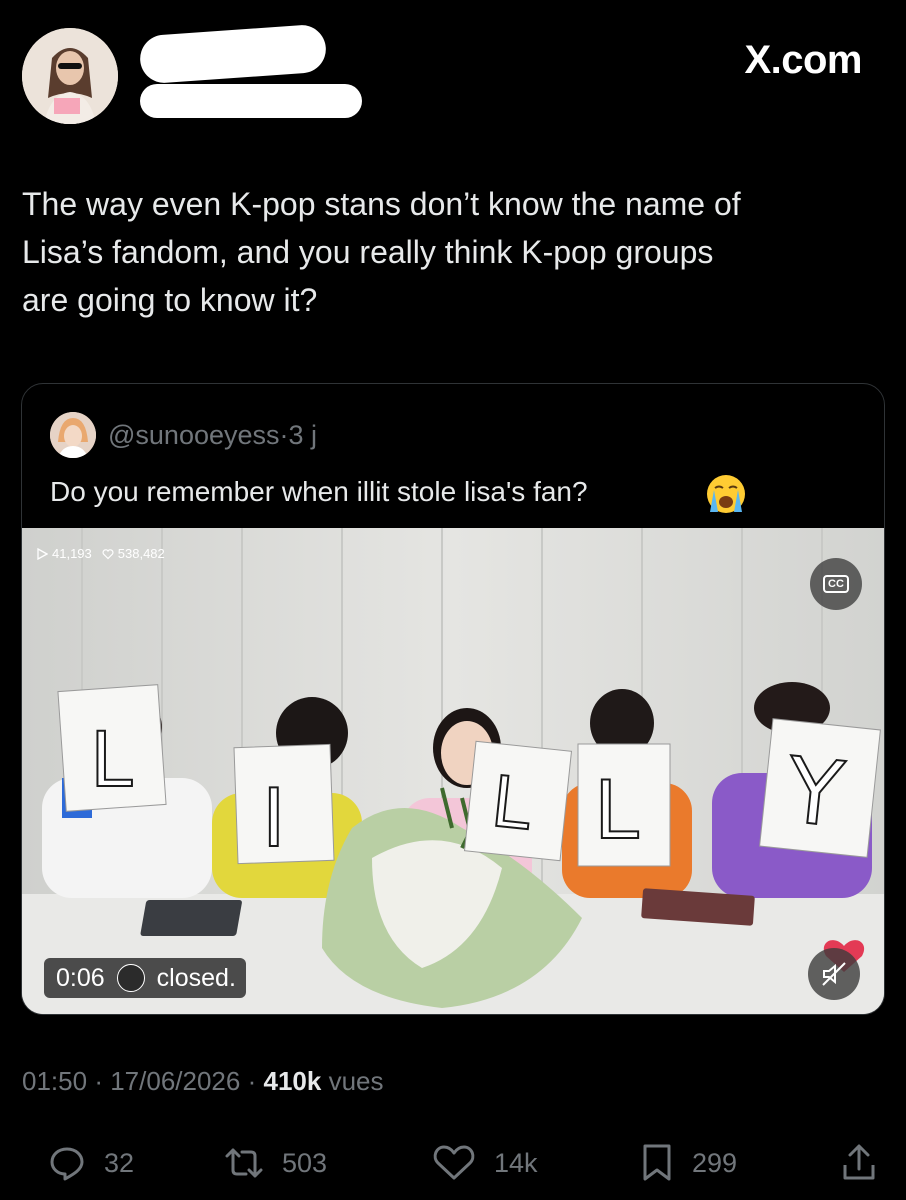  Describe the element at coordinates (55, 1081) in the screenshot. I see `tweet-time: 01:50` at that location.